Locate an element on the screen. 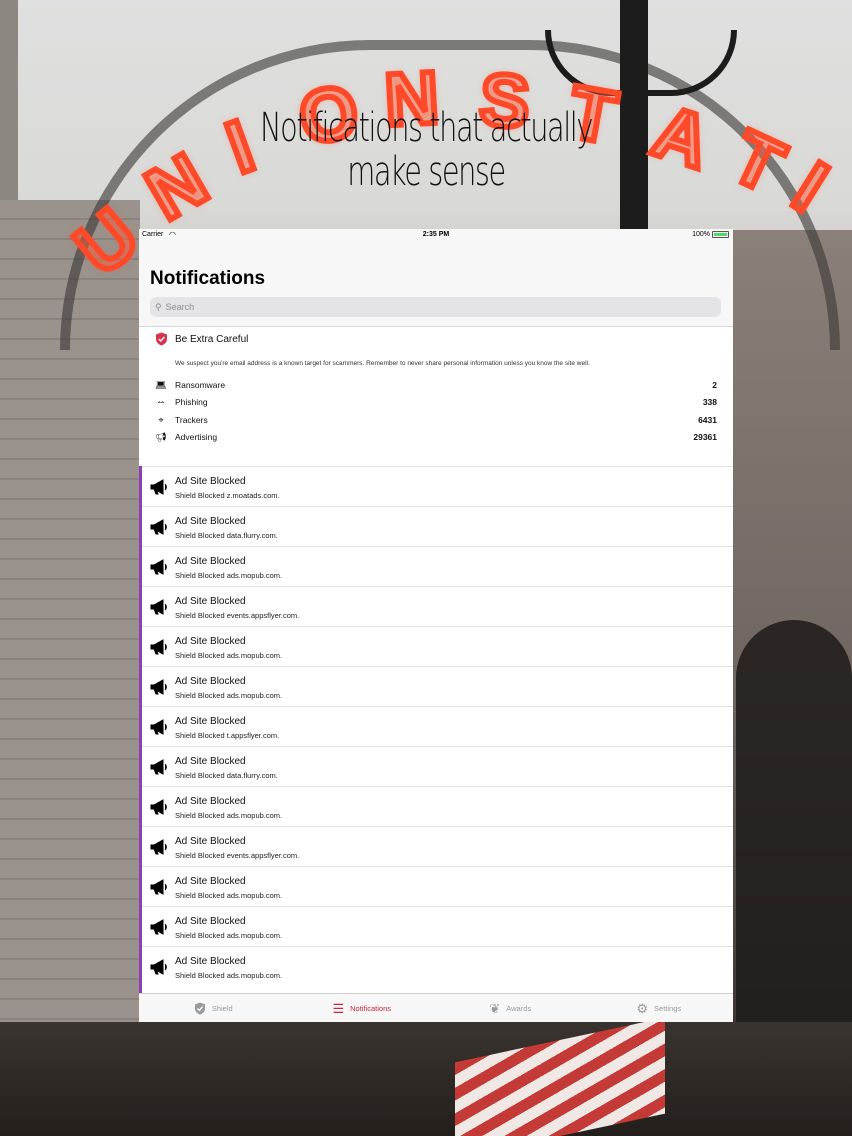 The height and width of the screenshot is (1136, 852). navigation-bar: Notifications ⚲ is located at coordinates (436, 284).